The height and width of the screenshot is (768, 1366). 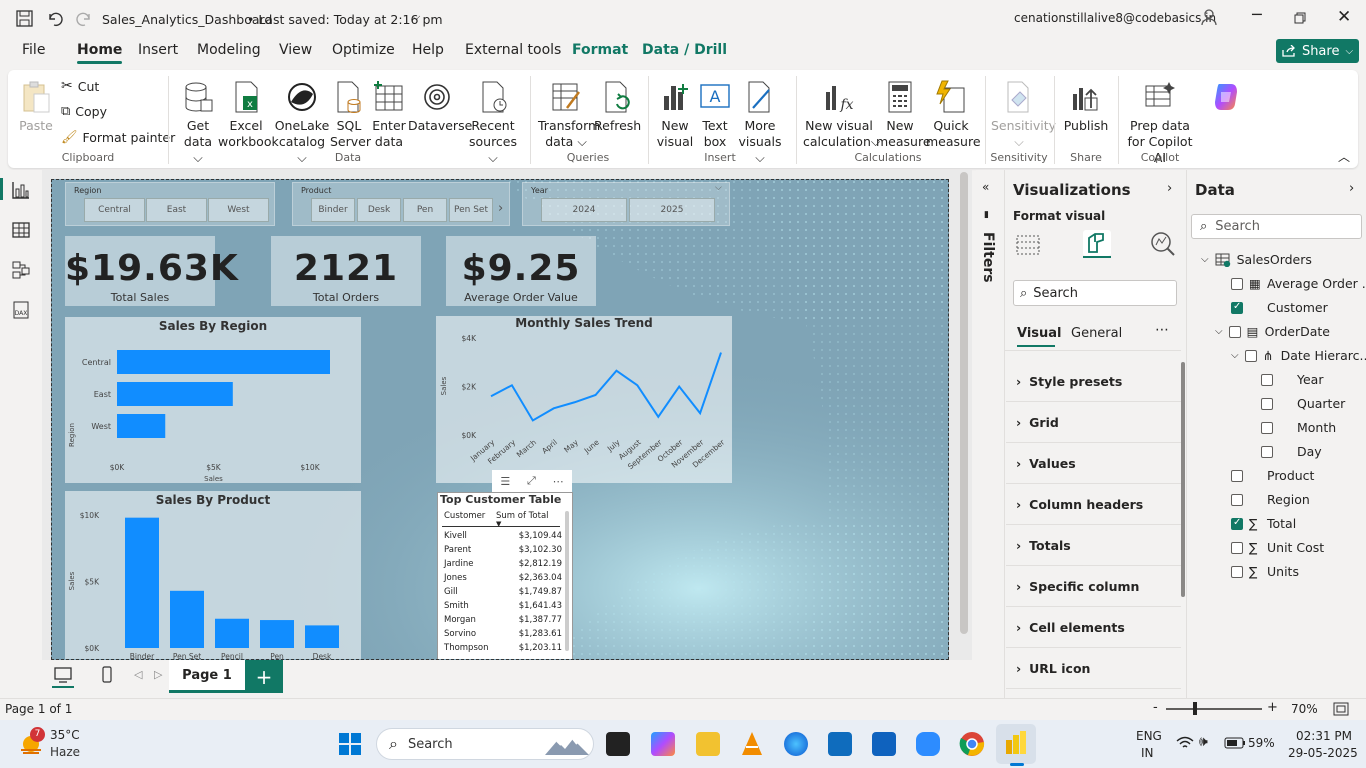 I want to click on table-row: Gill $1,749.87, so click(x=500, y=594).